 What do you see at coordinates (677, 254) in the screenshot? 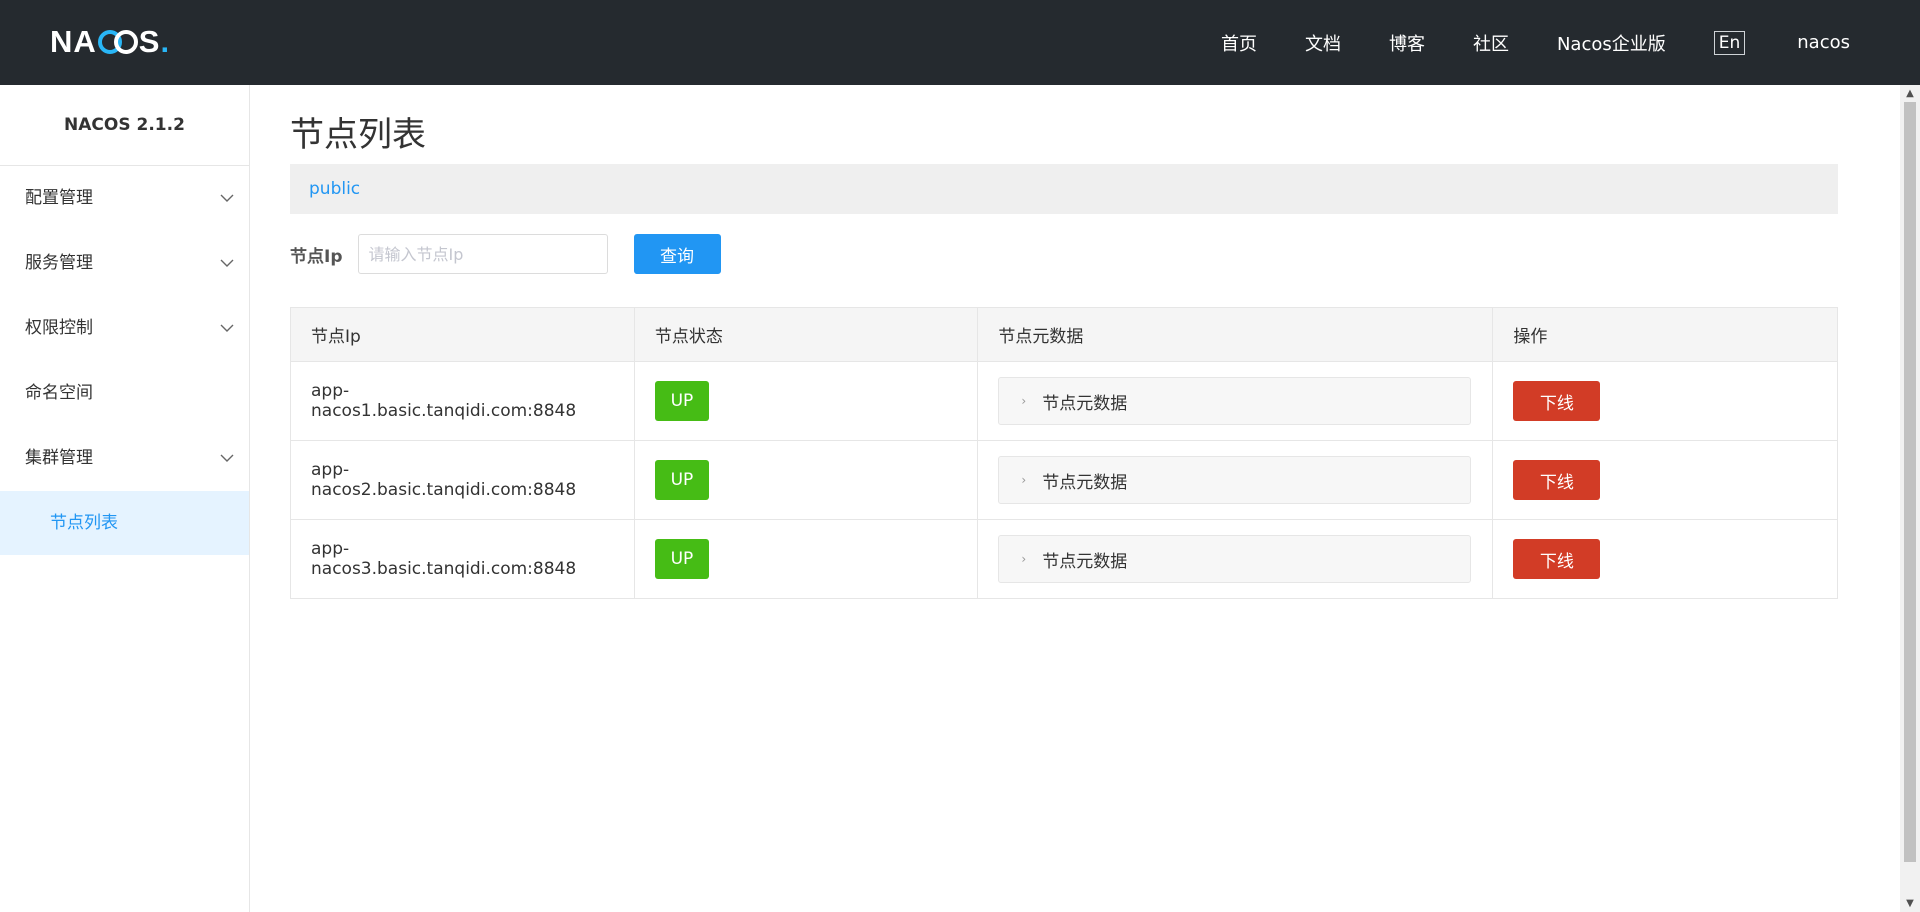
I see `query-button: 查询` at bounding box center [677, 254].